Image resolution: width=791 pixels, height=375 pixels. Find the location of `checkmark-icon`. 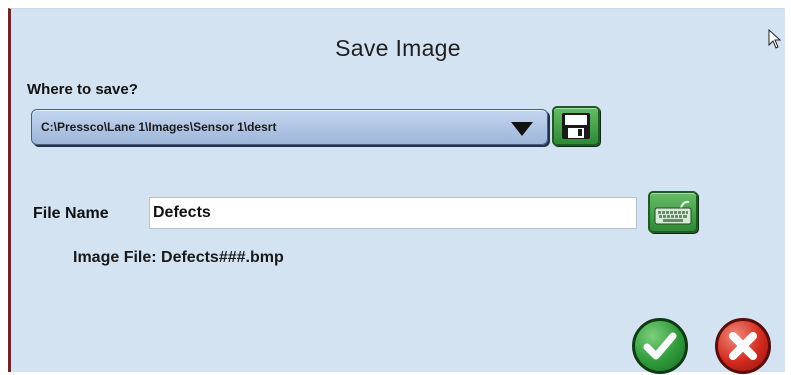

checkmark-icon is located at coordinates (660, 346).